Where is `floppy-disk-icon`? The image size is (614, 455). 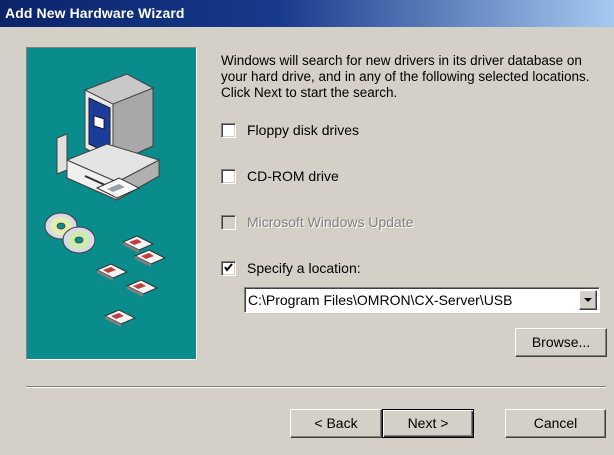 floppy-disk-icon is located at coordinates (131, 281).